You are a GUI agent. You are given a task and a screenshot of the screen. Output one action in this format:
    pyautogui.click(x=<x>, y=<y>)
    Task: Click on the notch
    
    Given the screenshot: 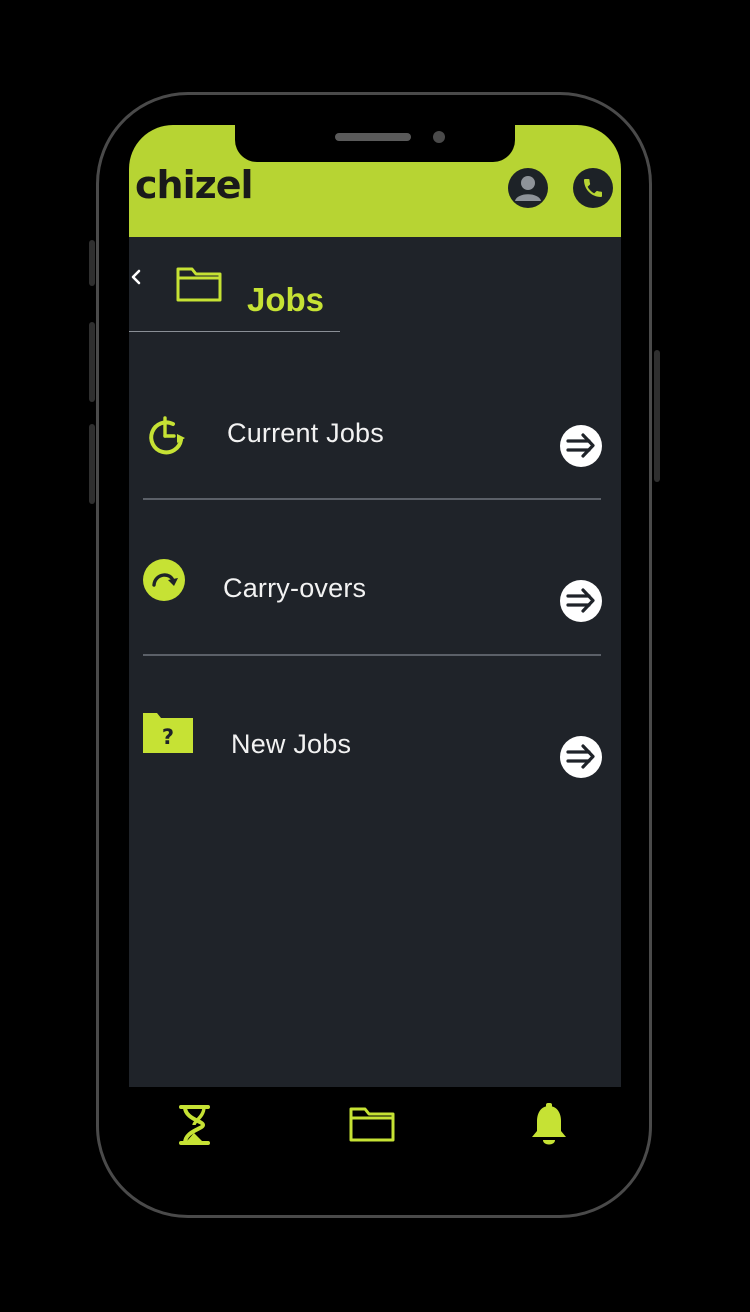 What is the action you would take?
    pyautogui.click(x=375, y=143)
    